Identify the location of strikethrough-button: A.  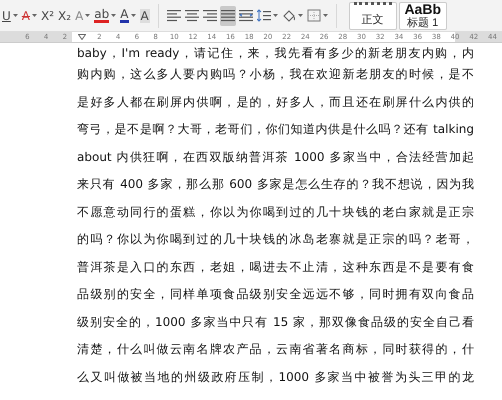
(29, 16).